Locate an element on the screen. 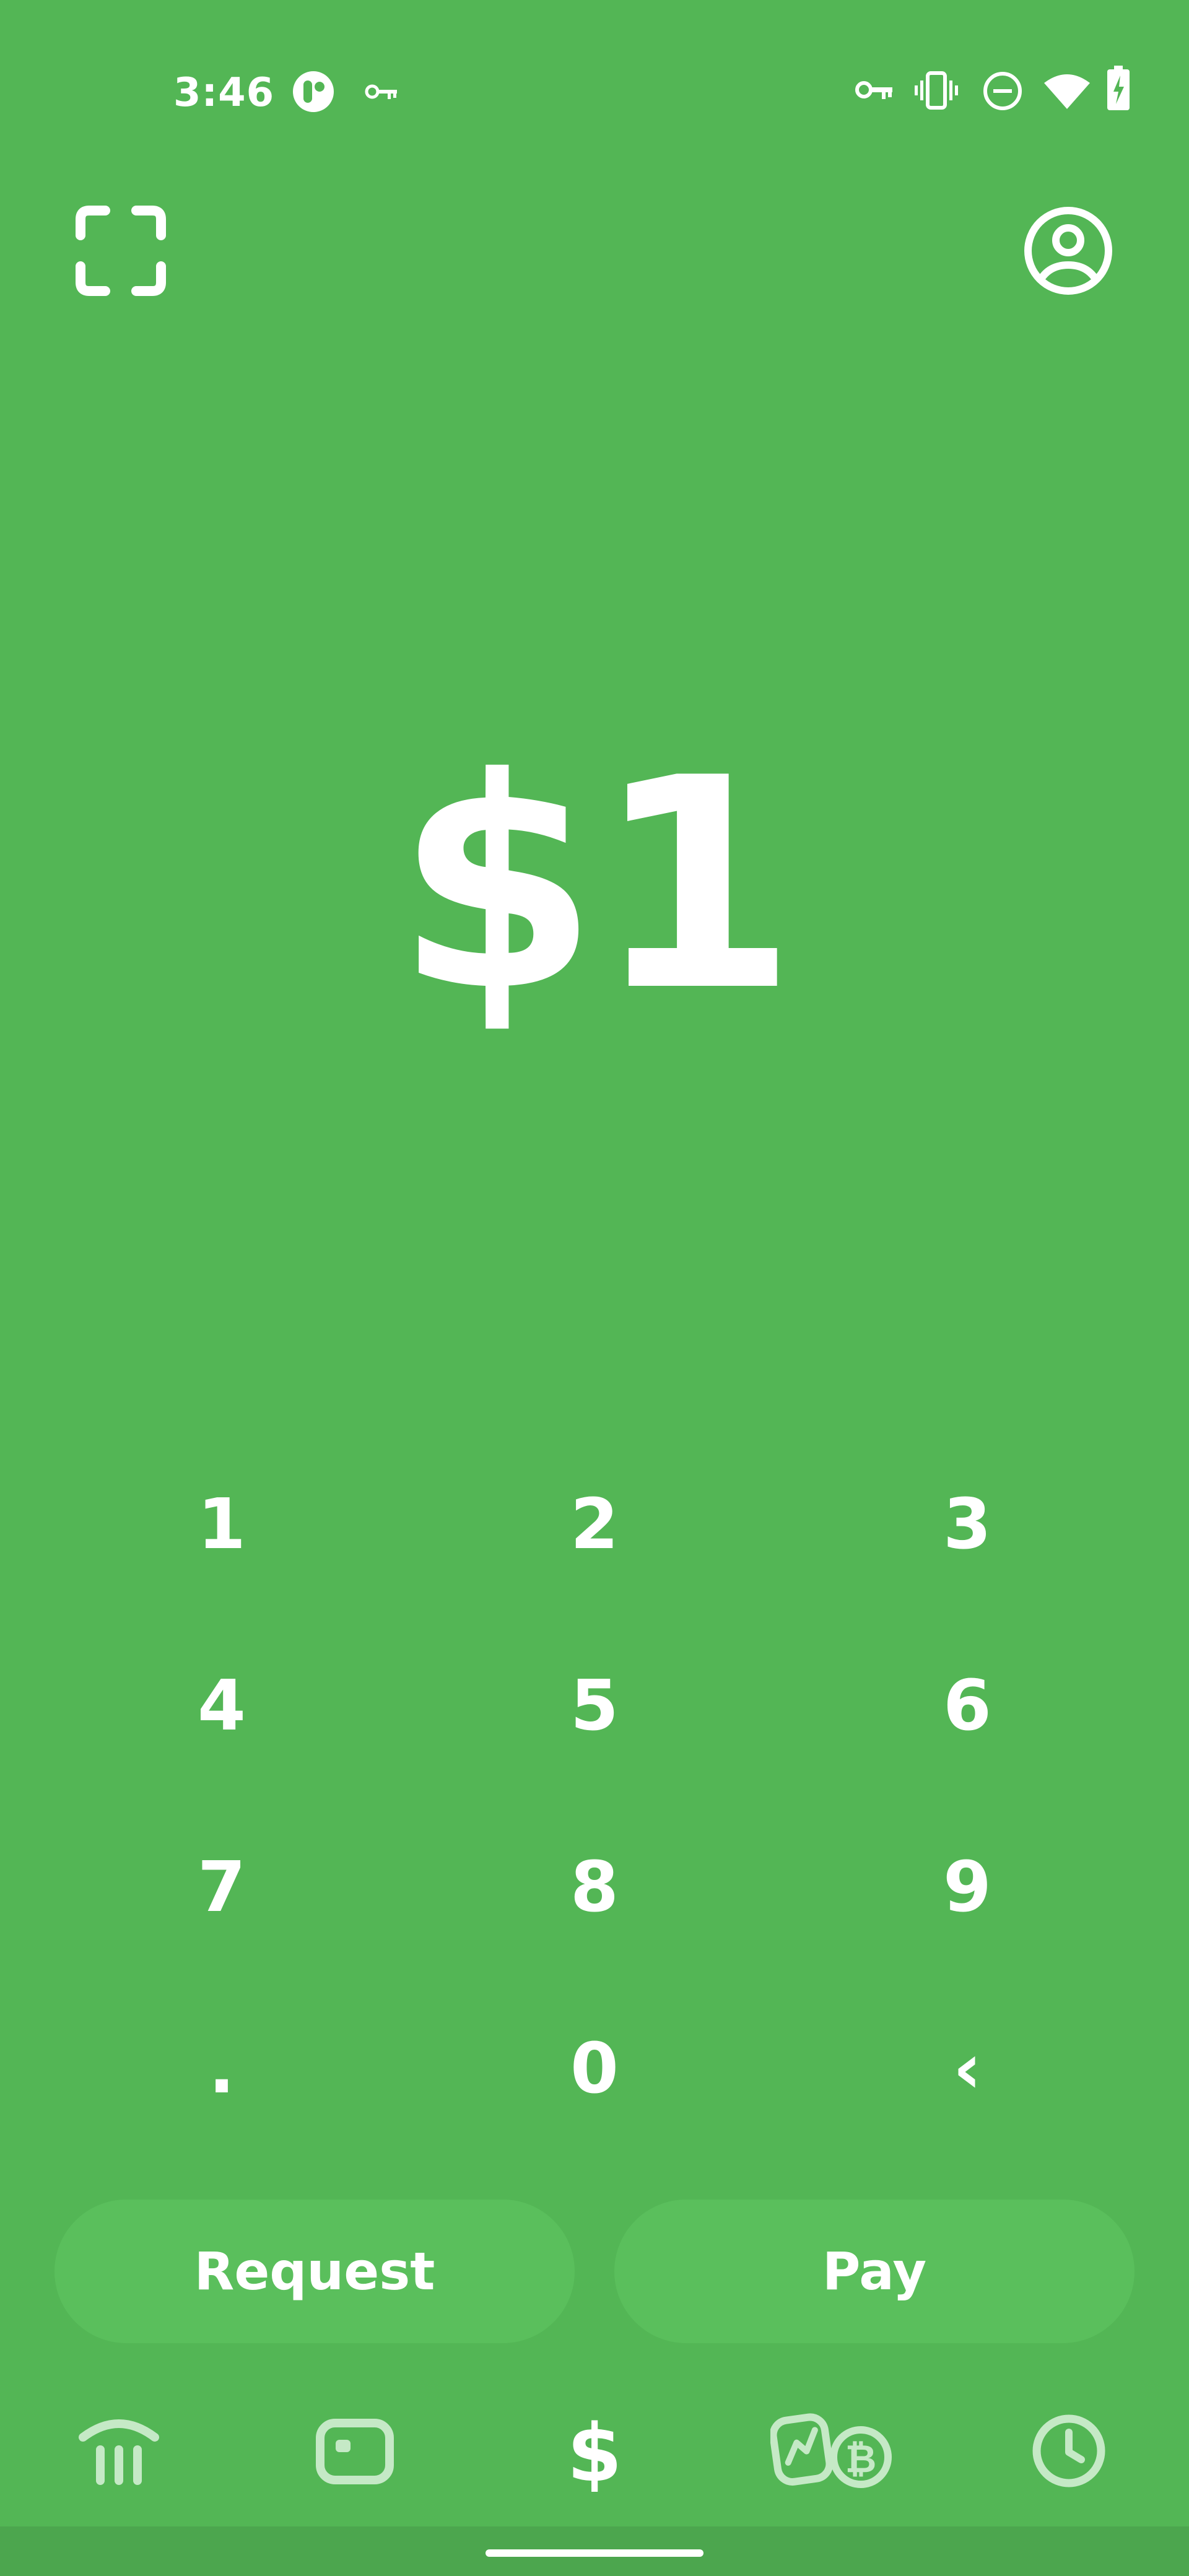 The height and width of the screenshot is (2576, 1189). vibrate-icon is located at coordinates (936, 90).